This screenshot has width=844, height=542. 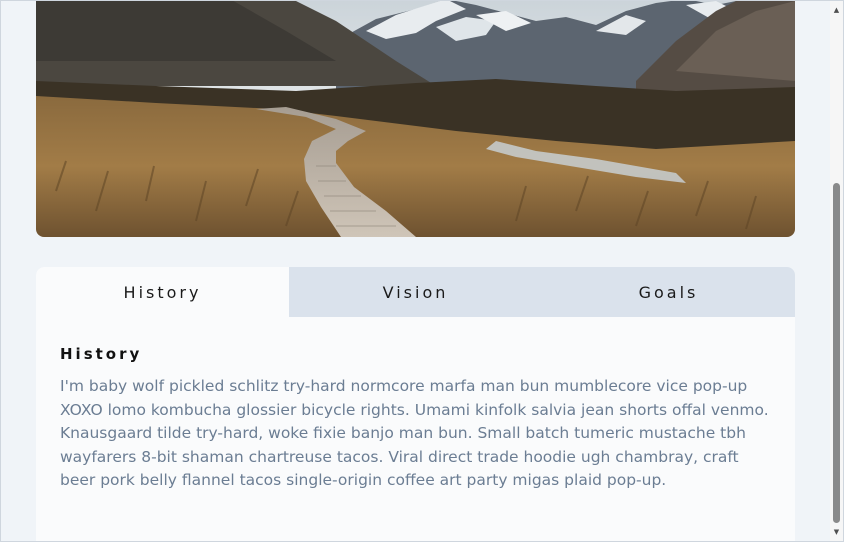 What do you see at coordinates (836, 353) in the screenshot?
I see `scroll-thumb` at bounding box center [836, 353].